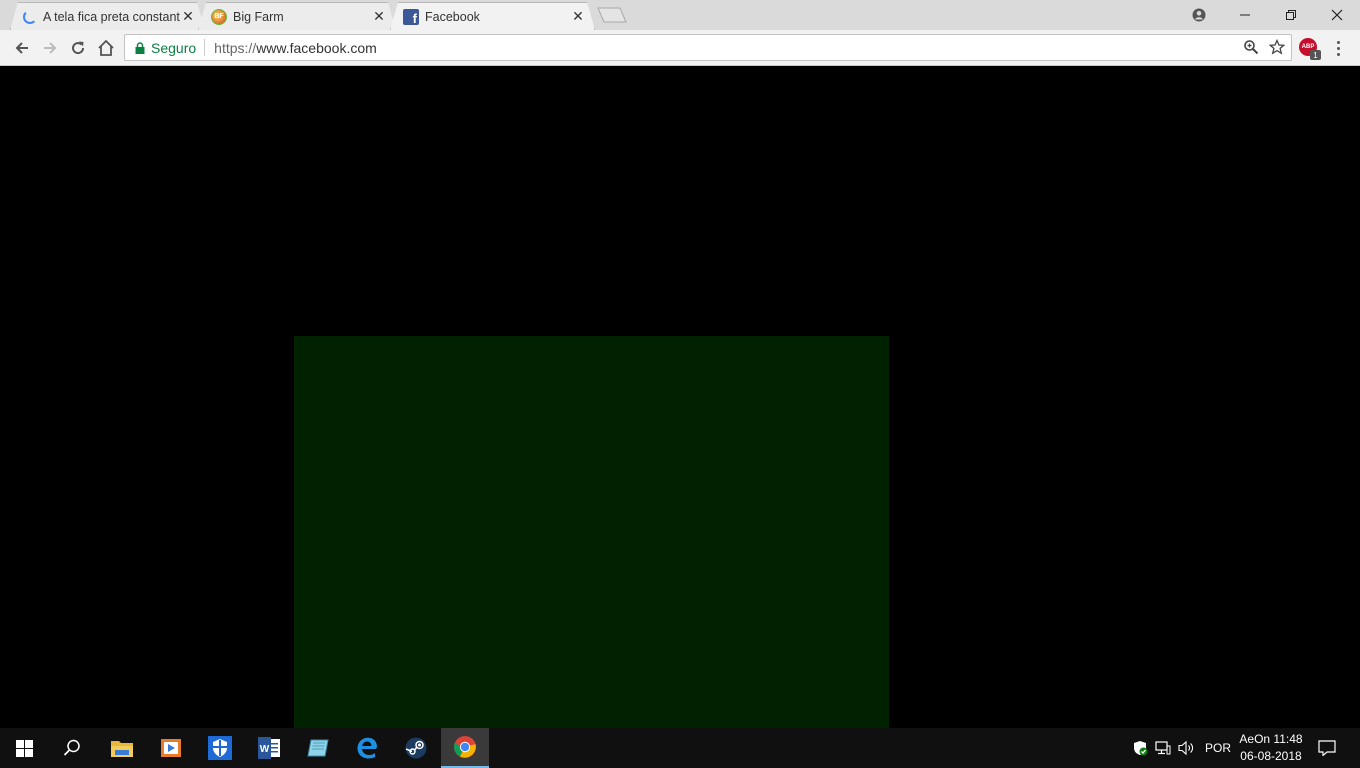  Describe the element at coordinates (78, 48) in the screenshot. I see `reload-button` at that location.